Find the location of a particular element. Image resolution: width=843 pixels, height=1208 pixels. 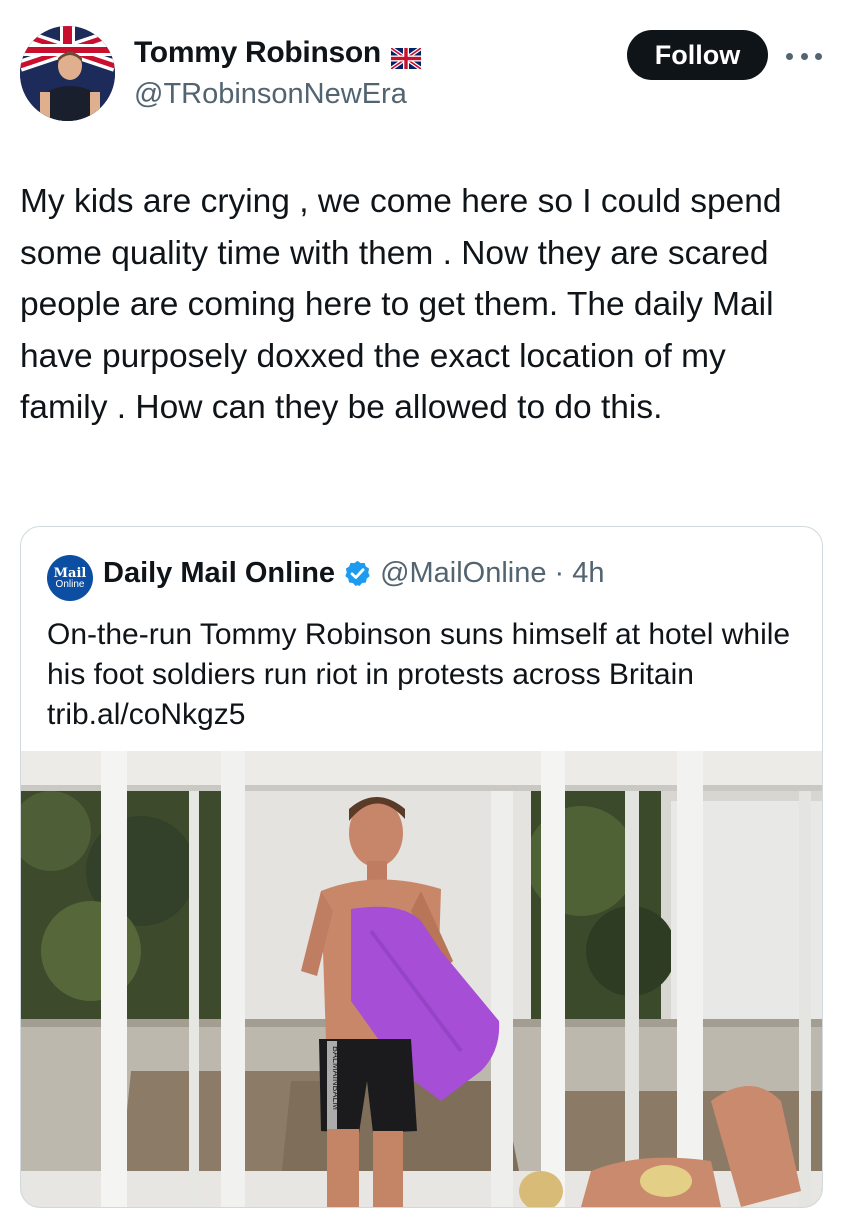

author-name: Tommy Robinson is located at coordinates (257, 53).